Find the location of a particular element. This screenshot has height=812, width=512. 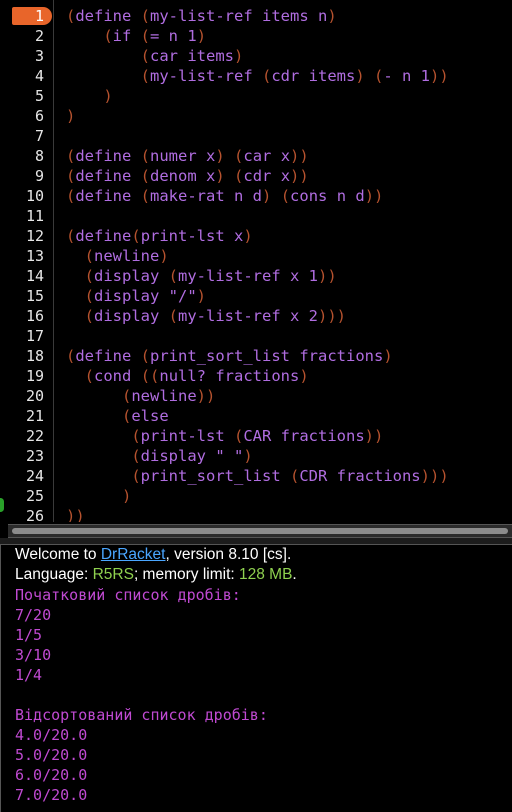

code-line: (define (my-list-ref items n) is located at coordinates (289, 16).